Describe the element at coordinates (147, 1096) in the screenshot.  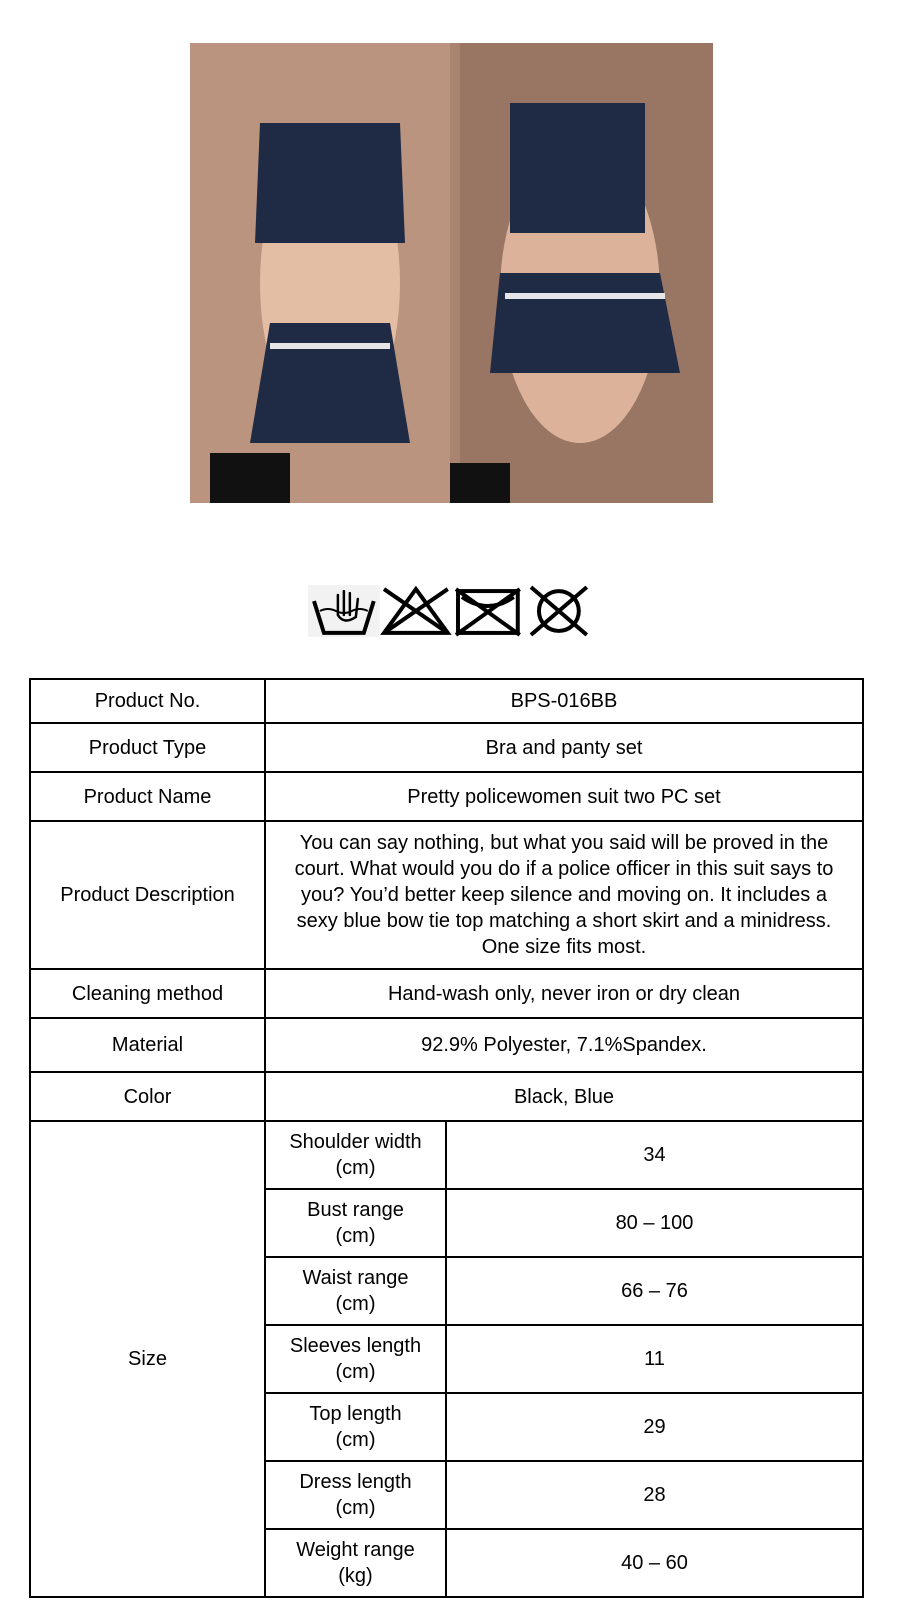
I see `color-label: Color` at that location.